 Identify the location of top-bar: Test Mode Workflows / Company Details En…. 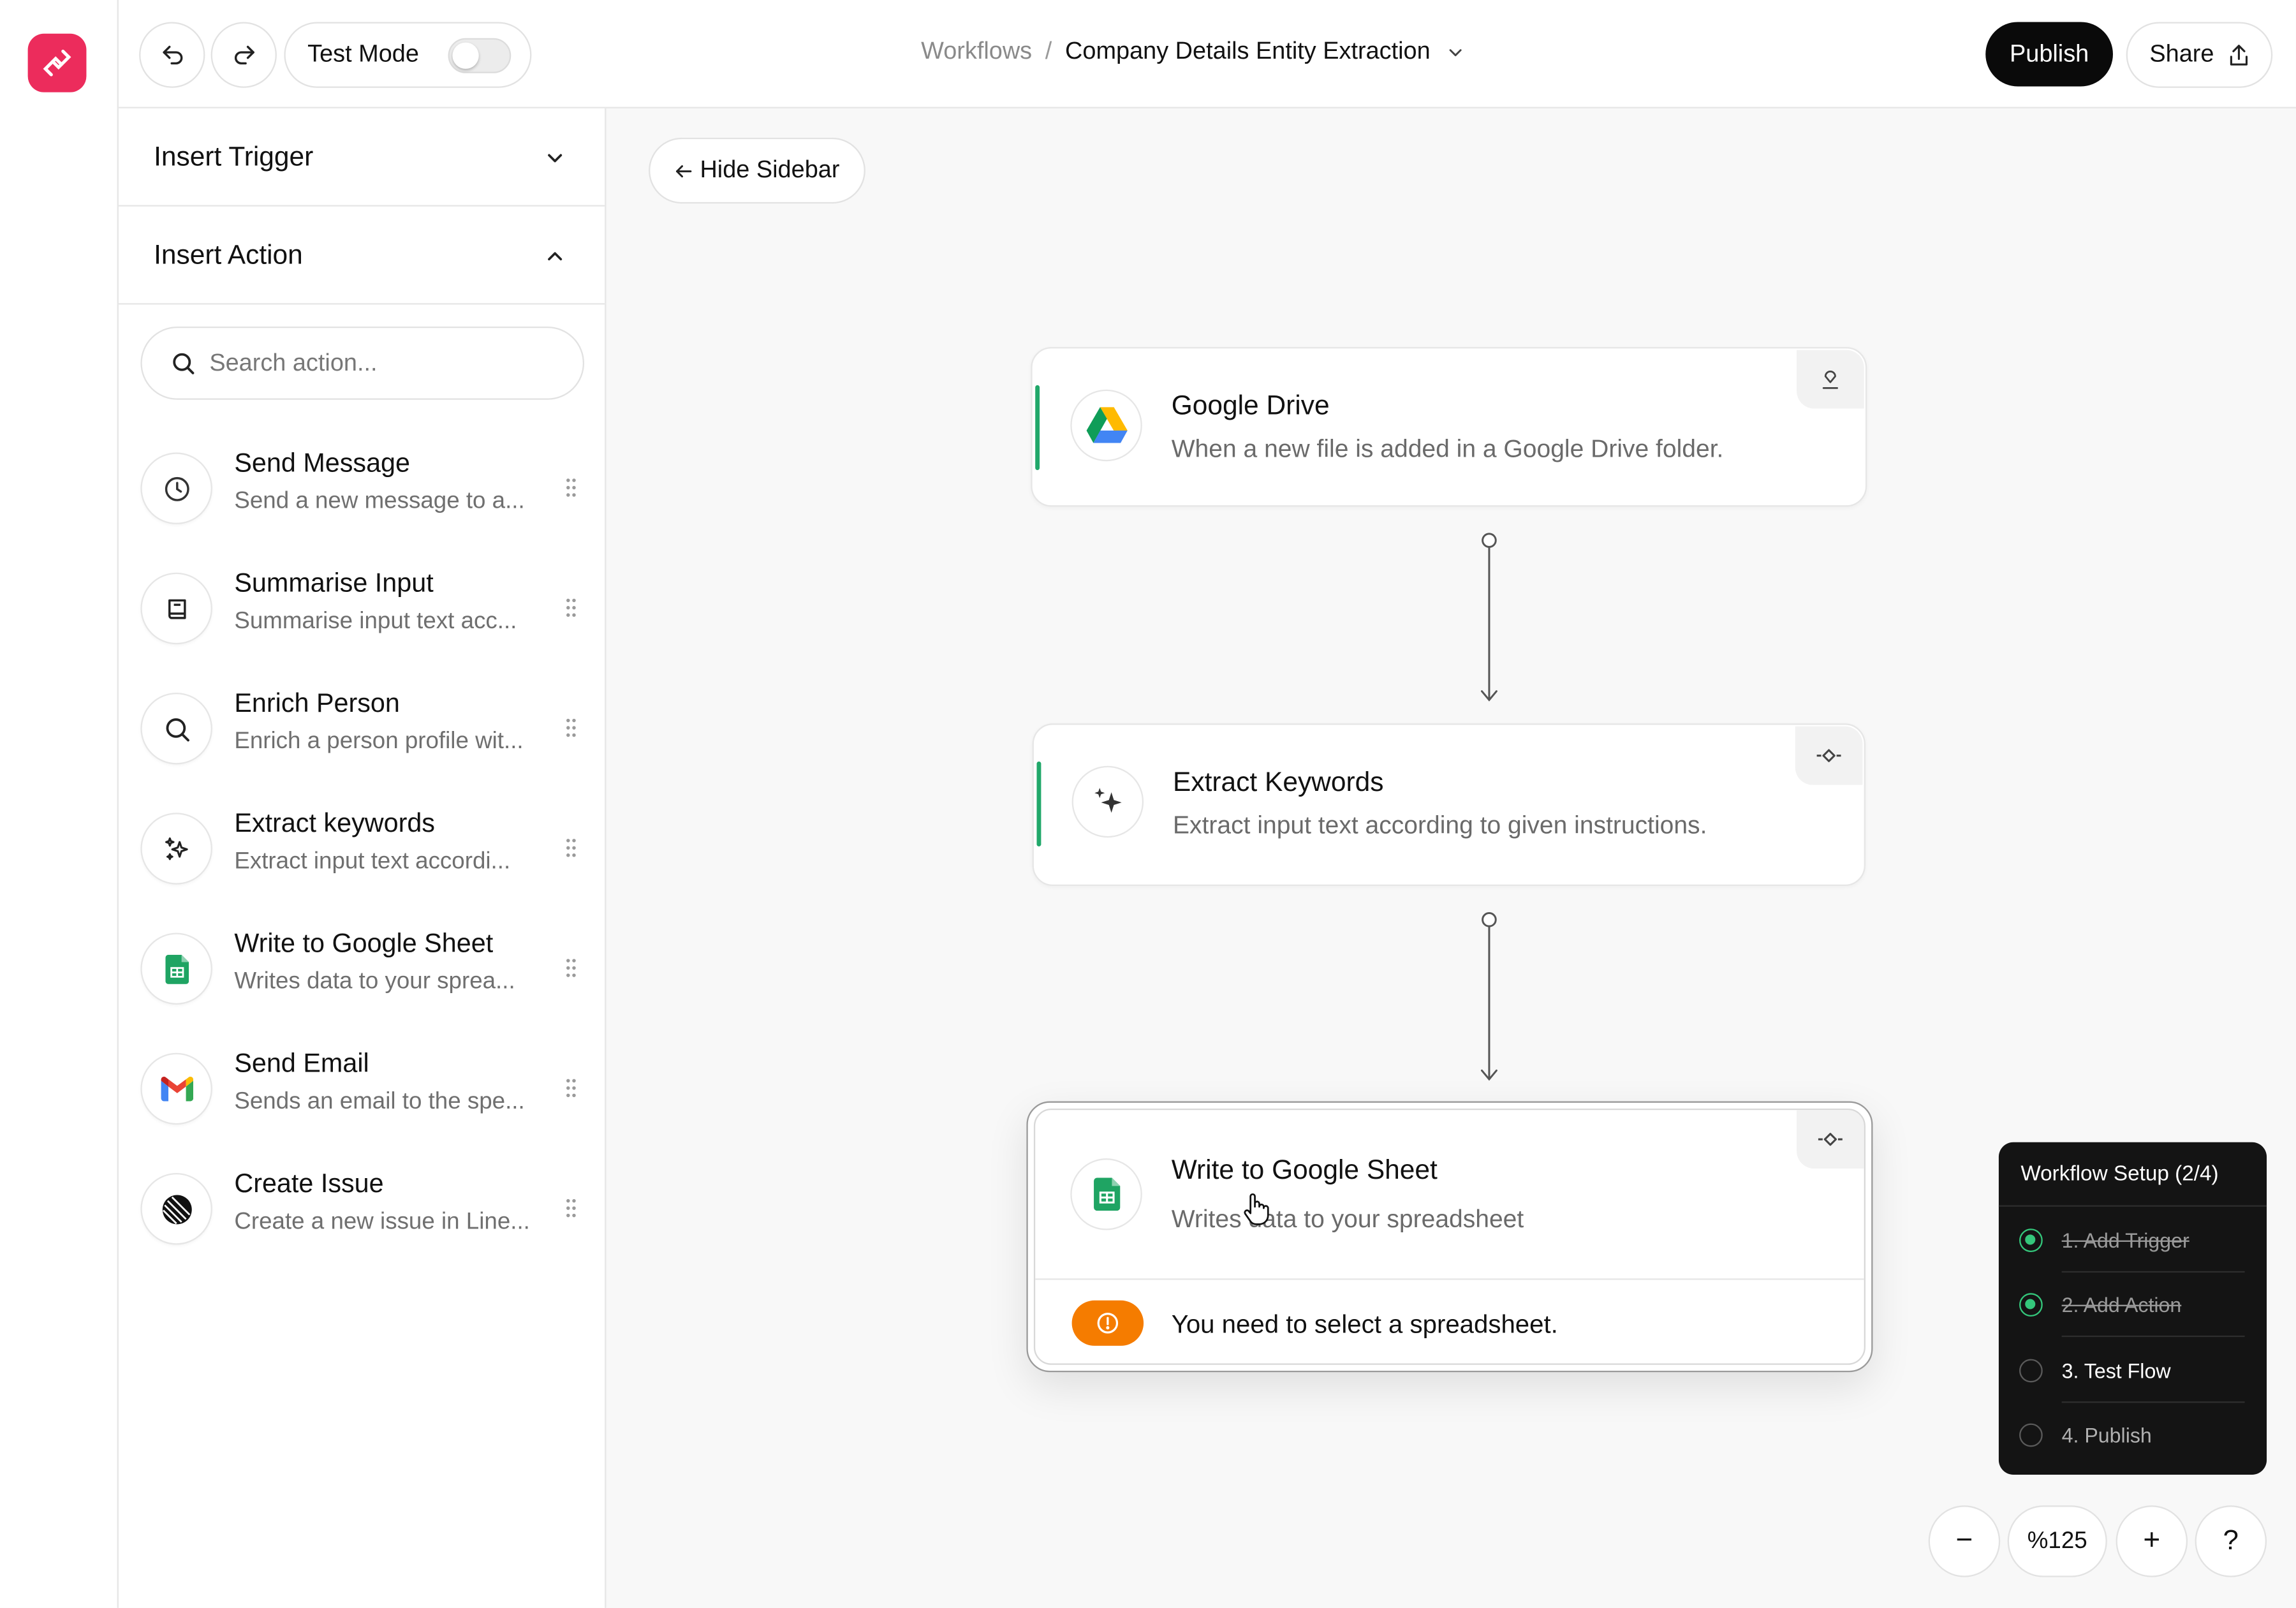
(1207, 54).